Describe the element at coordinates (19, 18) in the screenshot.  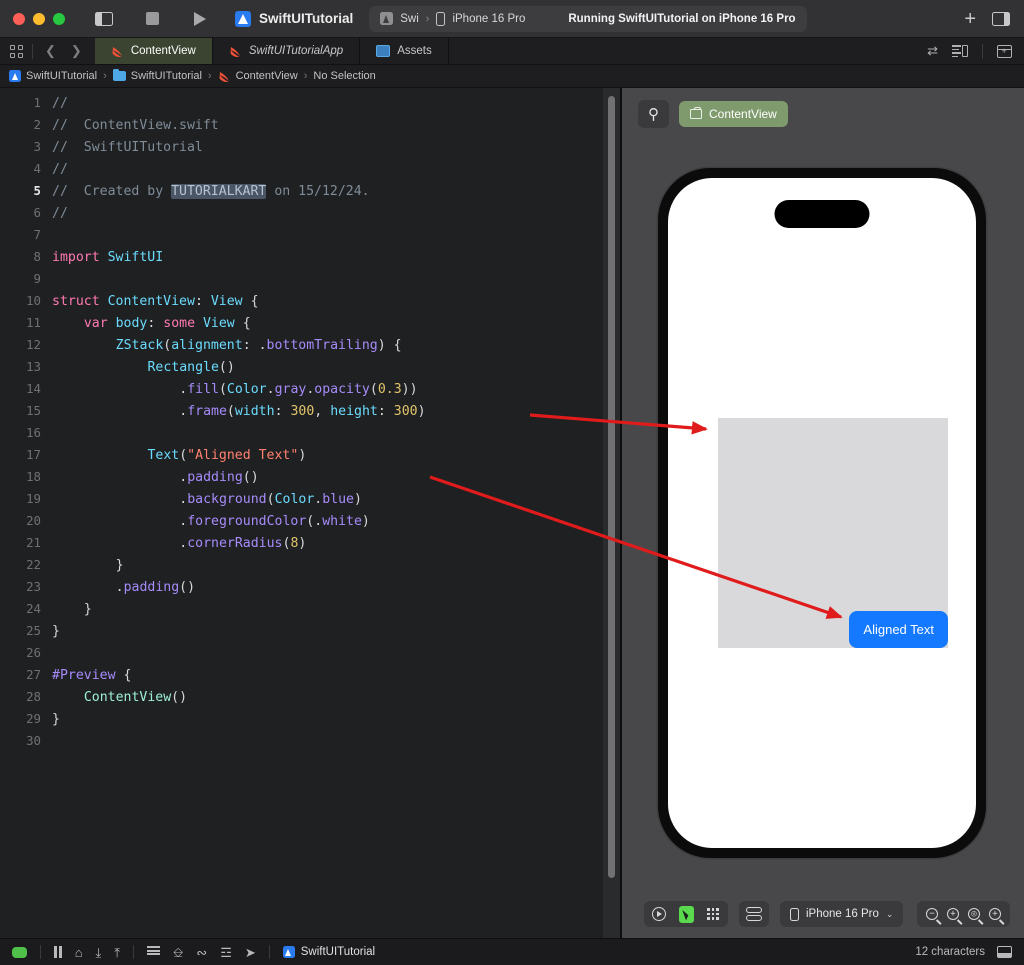
I see `close-button` at that location.